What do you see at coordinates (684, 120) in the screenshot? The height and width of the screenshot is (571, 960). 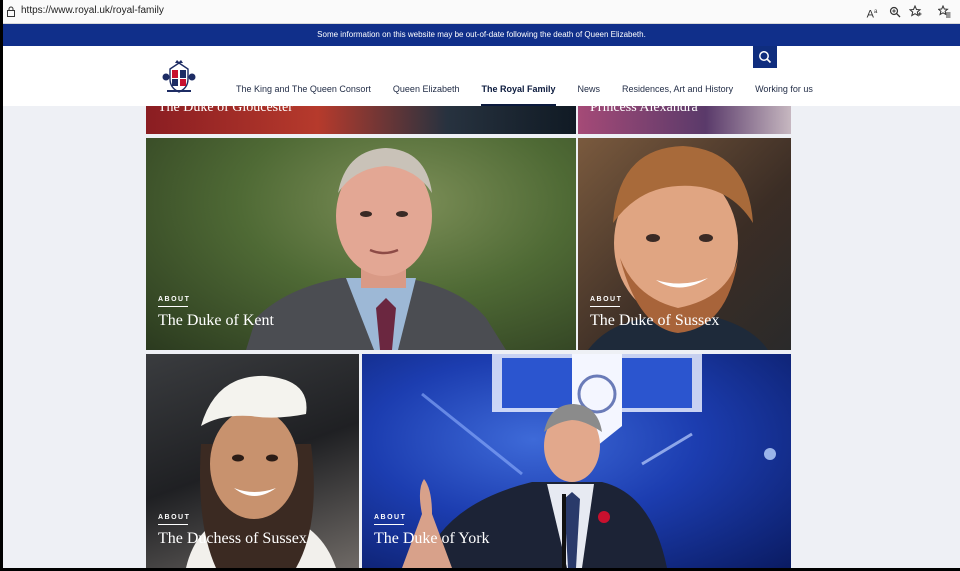 I see `tile-princess-alexandra: Princess Alexandra` at bounding box center [684, 120].